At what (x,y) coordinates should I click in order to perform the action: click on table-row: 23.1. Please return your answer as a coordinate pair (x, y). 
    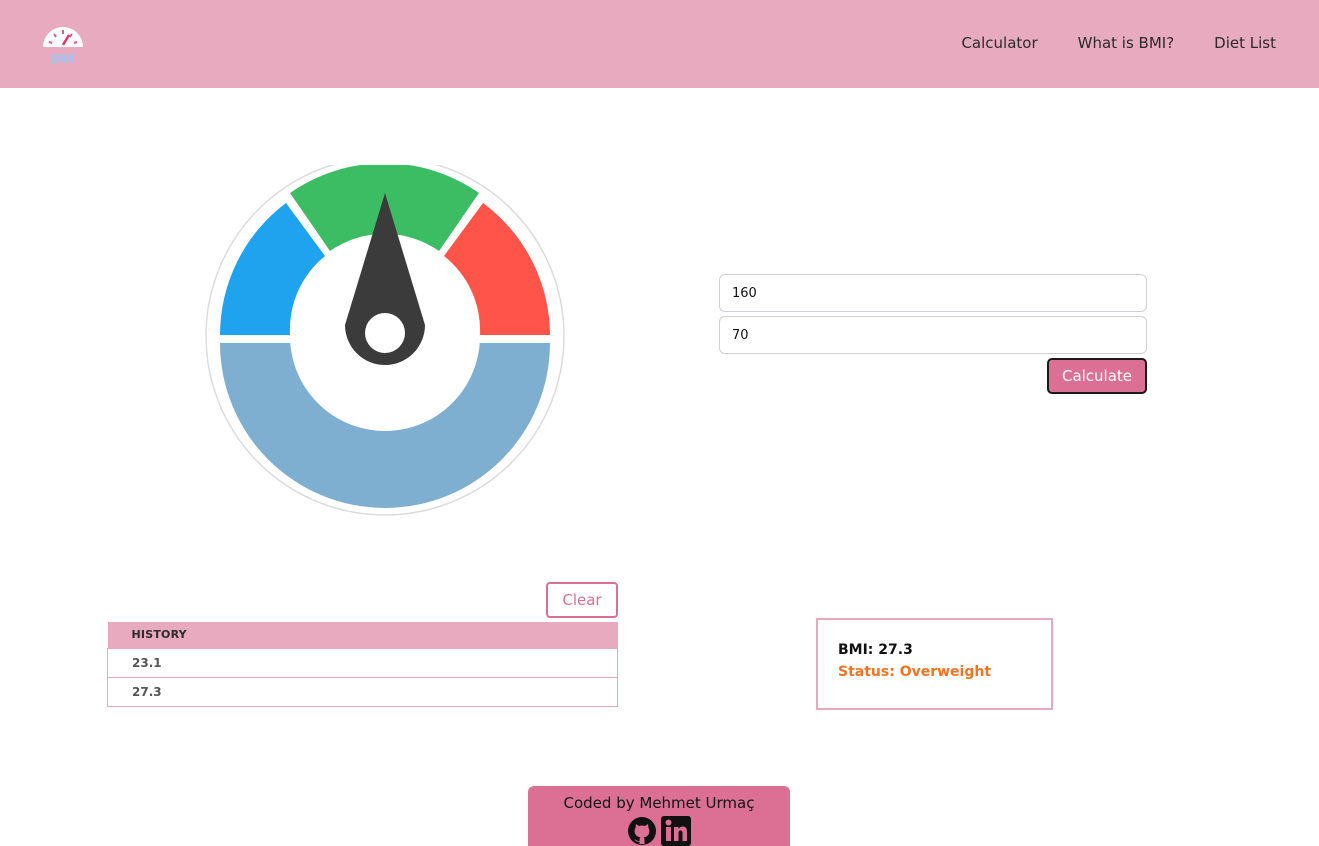
    Looking at the image, I should click on (362, 662).